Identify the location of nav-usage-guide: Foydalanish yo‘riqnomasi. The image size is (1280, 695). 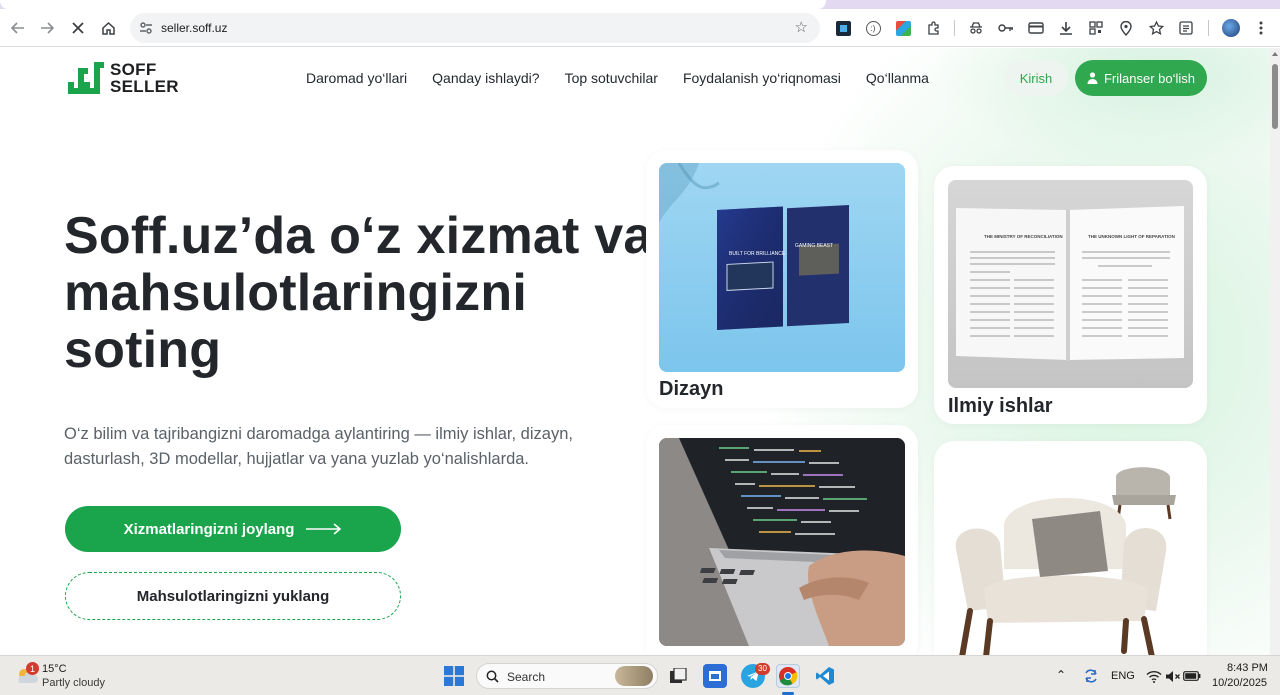
(762, 78).